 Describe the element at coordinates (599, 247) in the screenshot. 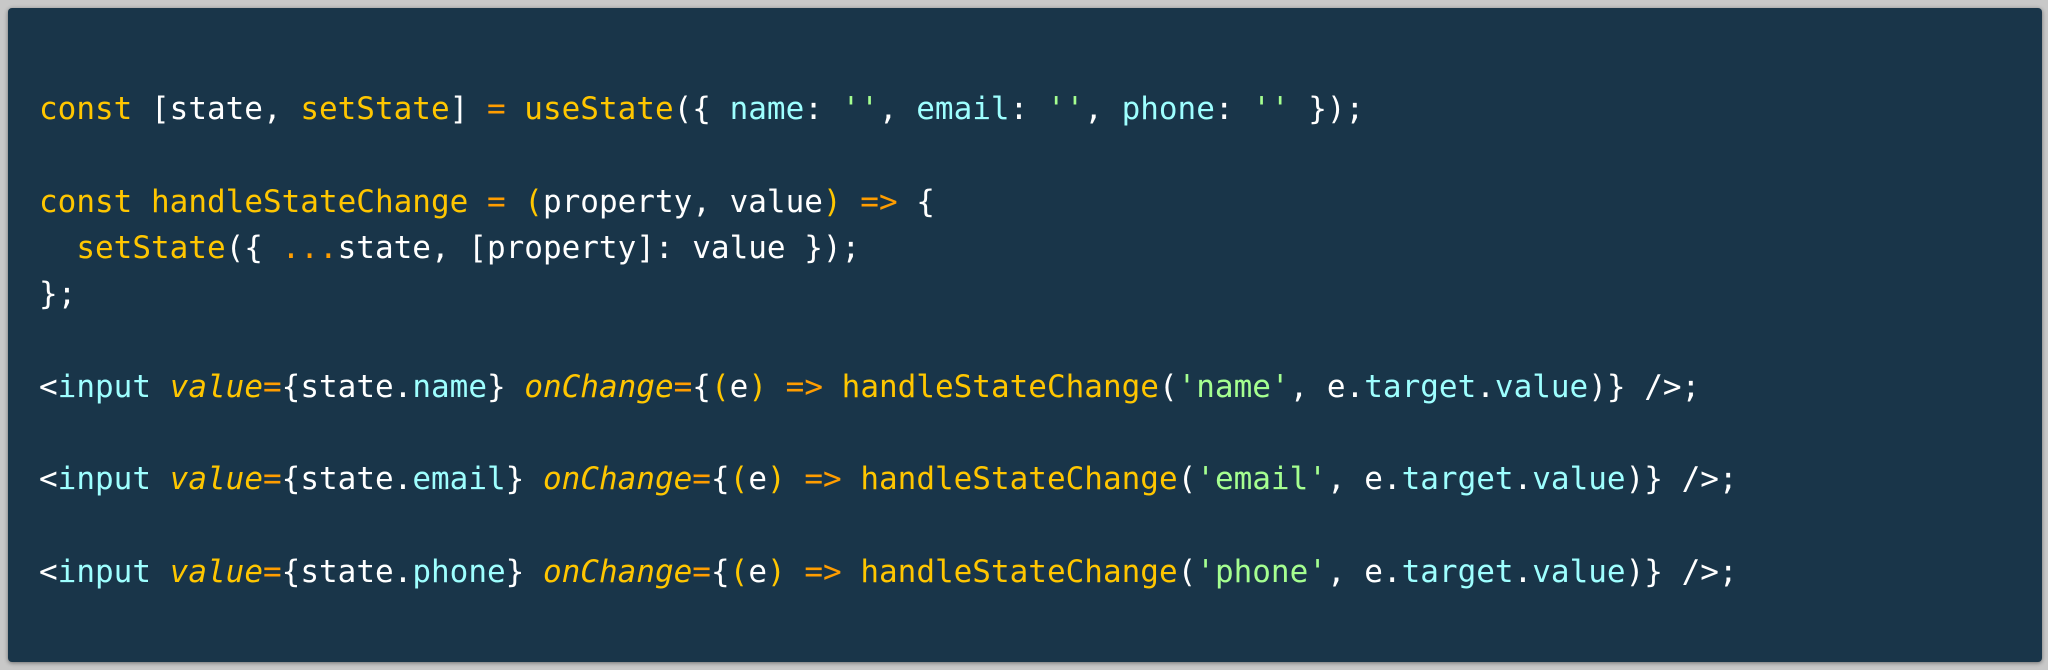

I see `code-token: state, [property]: value });` at that location.